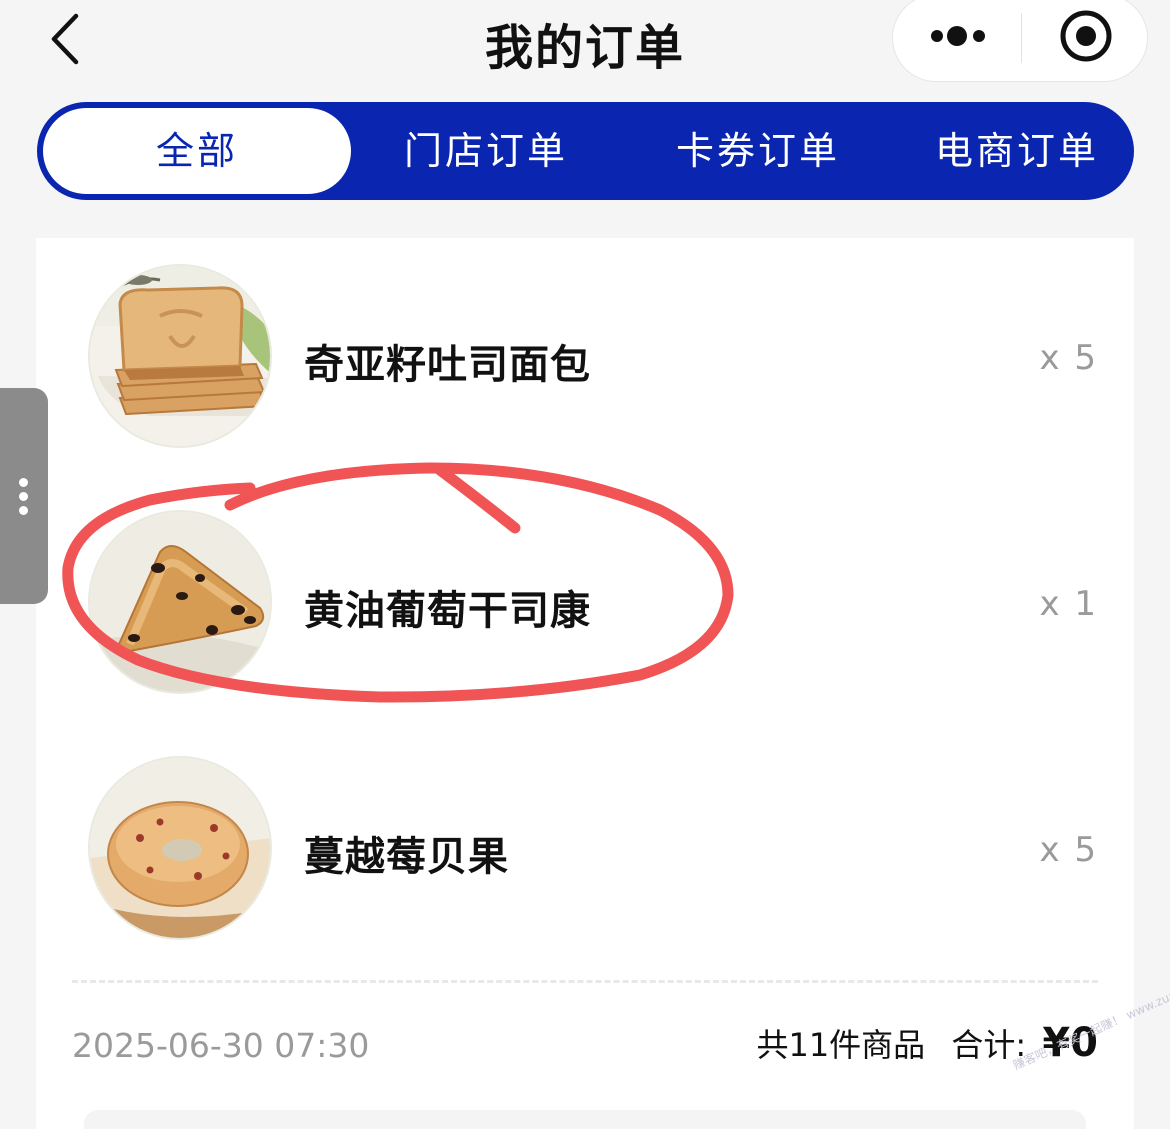 This screenshot has width=1170, height=1129. Describe the element at coordinates (758, 151) in the screenshot. I see `tab-coupon-orders: 卡券订单` at that location.